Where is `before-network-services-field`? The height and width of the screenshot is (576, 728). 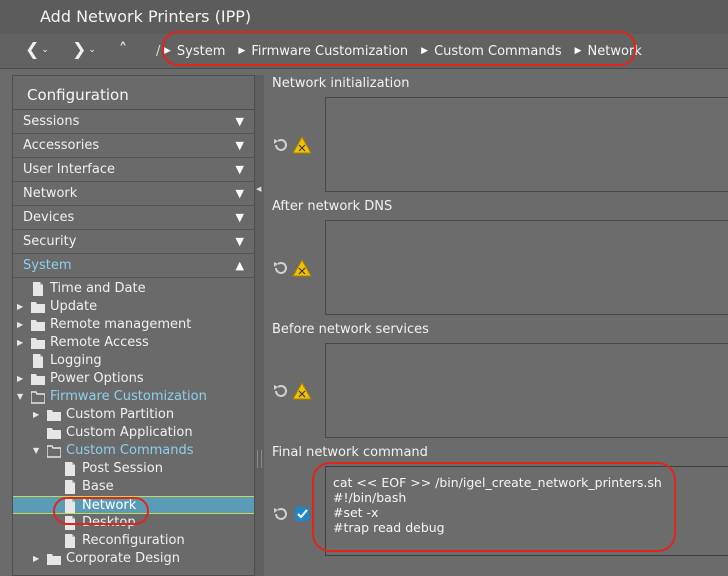 before-network-services-field is located at coordinates (526, 390).